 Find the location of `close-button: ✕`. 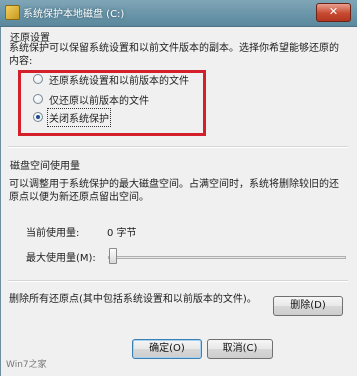

close-button: ✕ is located at coordinates (333, 12).